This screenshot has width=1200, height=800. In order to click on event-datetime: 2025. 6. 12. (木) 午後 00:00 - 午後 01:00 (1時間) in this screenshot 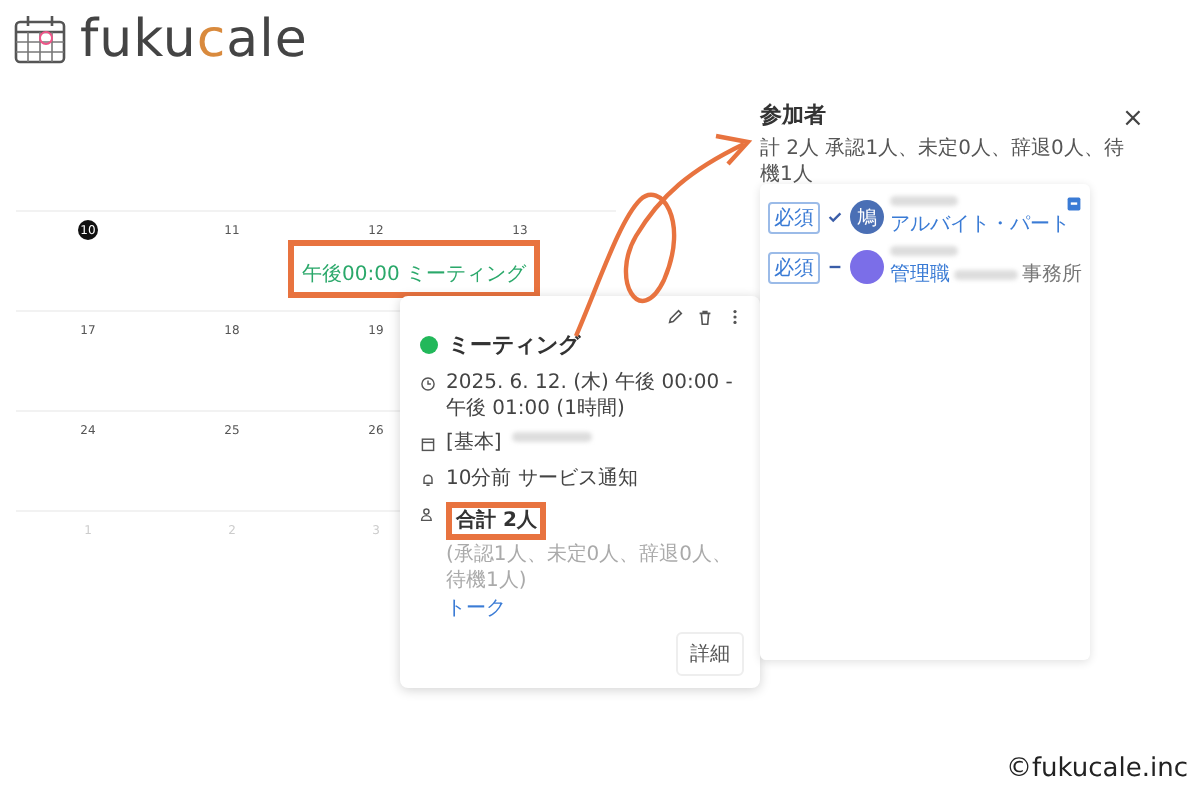, I will do `click(590, 397)`.